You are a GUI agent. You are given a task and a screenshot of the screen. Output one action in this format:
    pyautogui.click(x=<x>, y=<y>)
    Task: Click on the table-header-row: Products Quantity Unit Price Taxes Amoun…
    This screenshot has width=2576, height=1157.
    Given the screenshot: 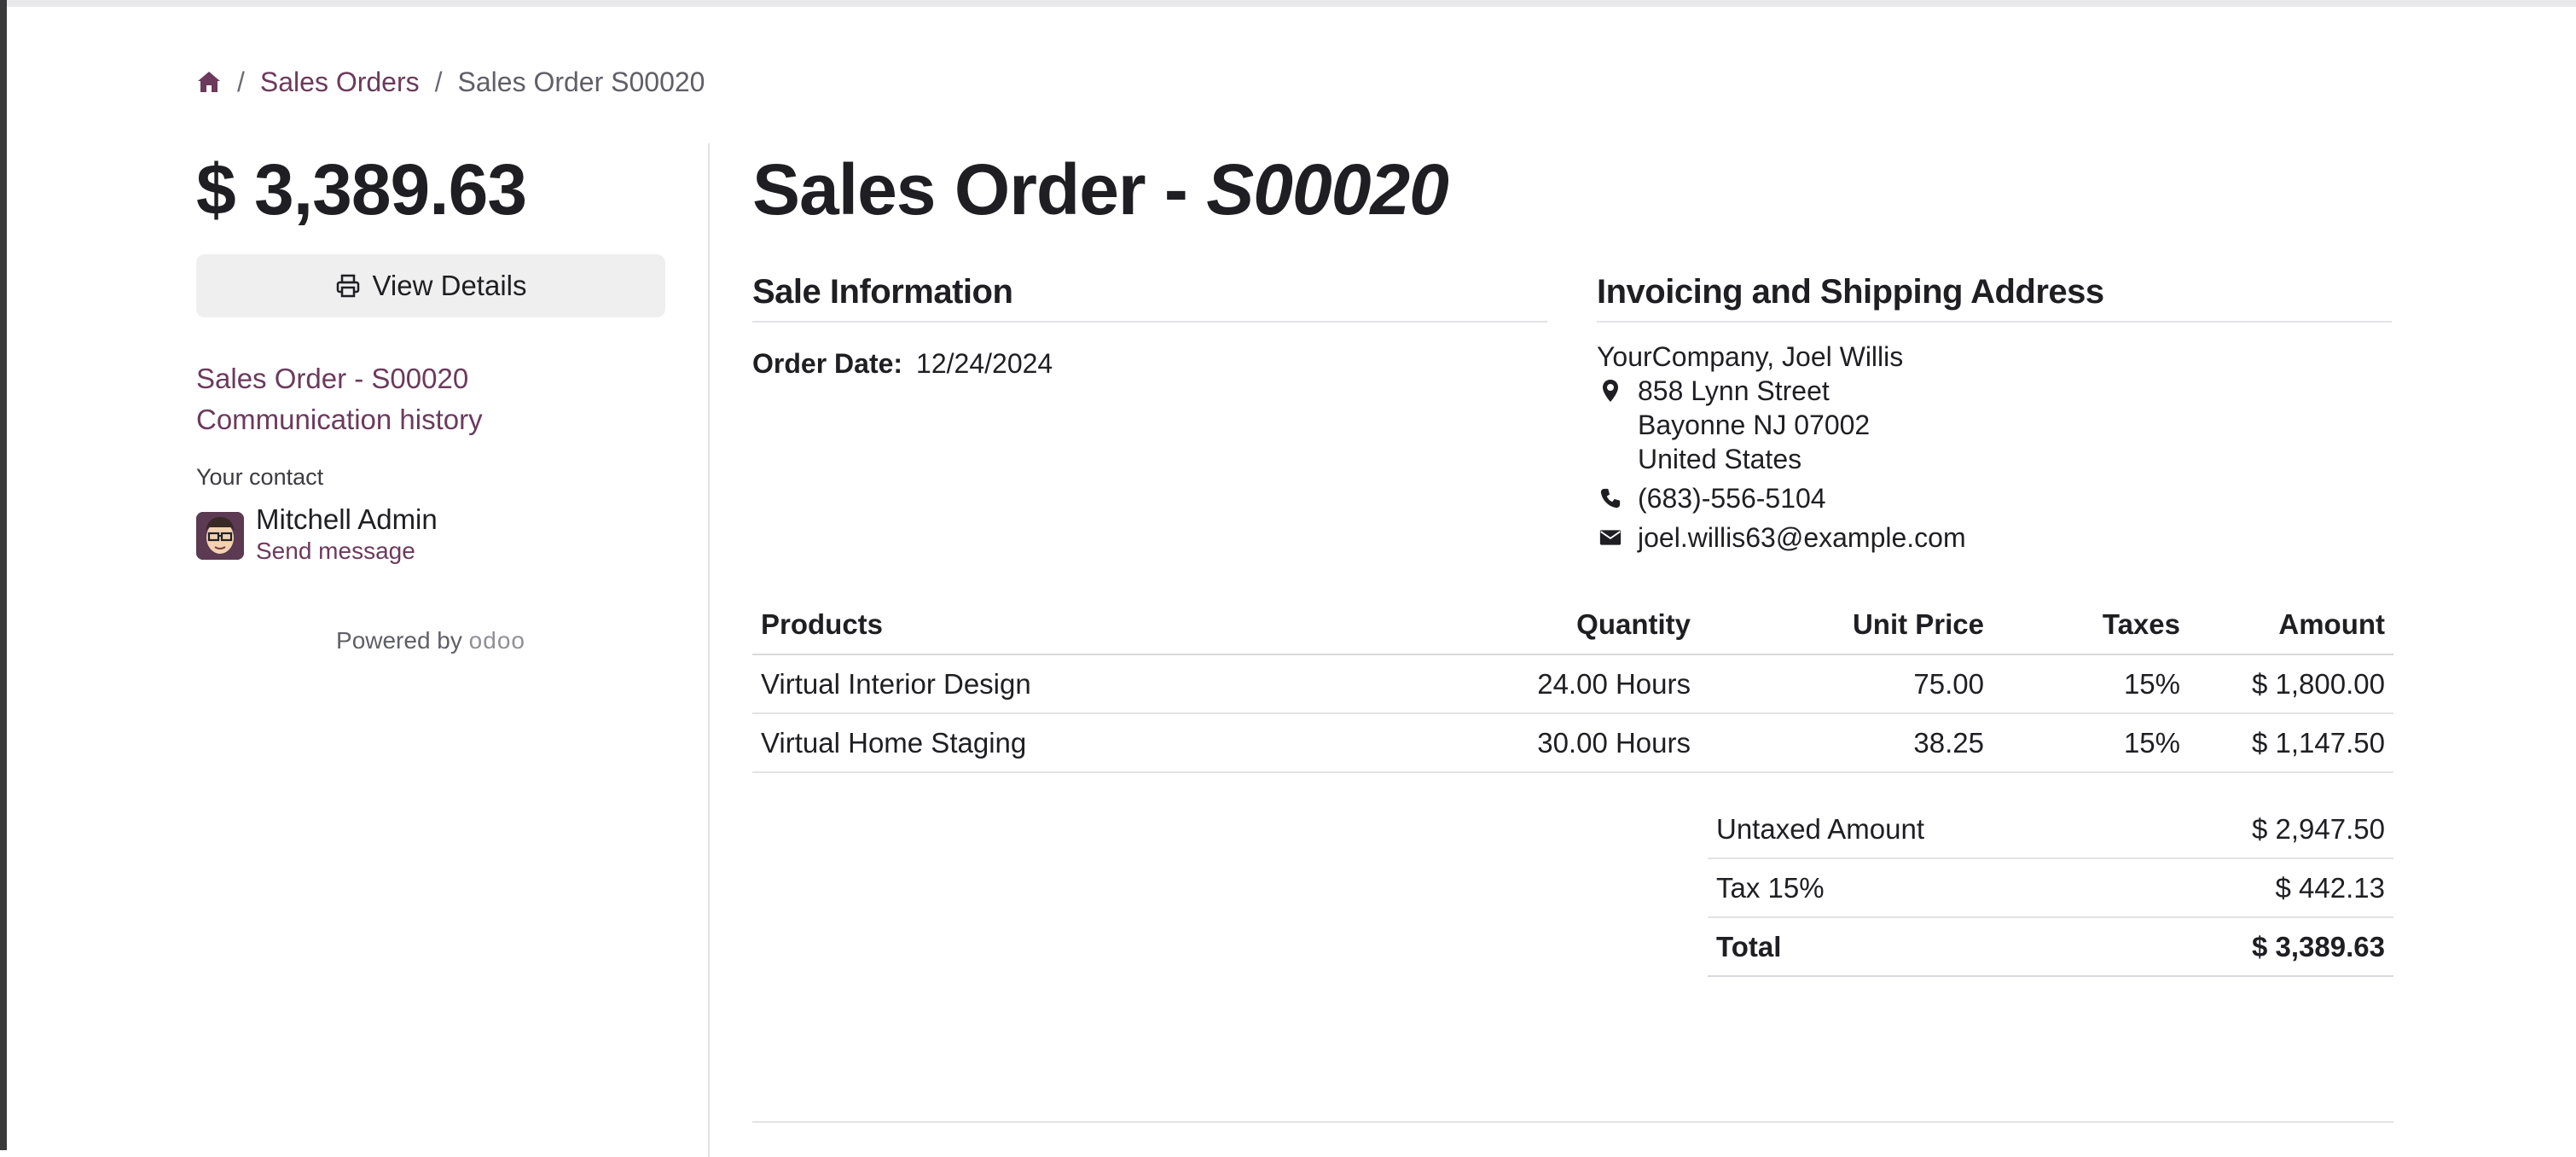 What is the action you would take?
    pyautogui.click(x=1572, y=625)
    